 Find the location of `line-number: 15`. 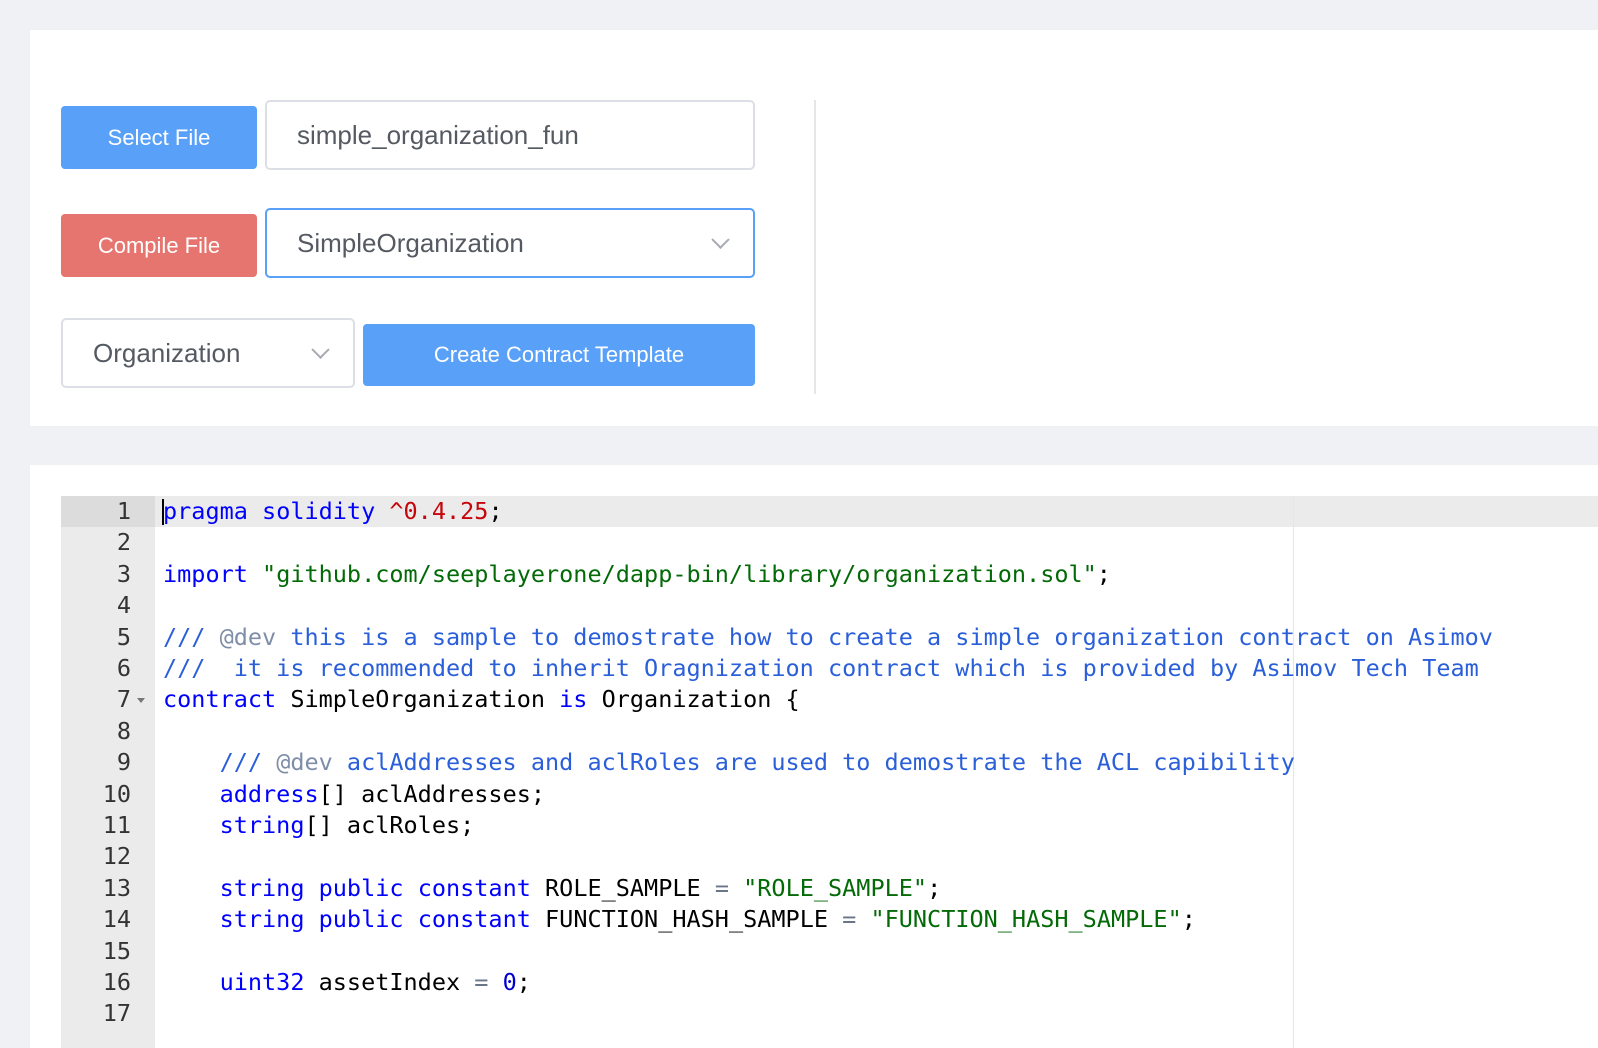

line-number: 15 is located at coordinates (116, 950).